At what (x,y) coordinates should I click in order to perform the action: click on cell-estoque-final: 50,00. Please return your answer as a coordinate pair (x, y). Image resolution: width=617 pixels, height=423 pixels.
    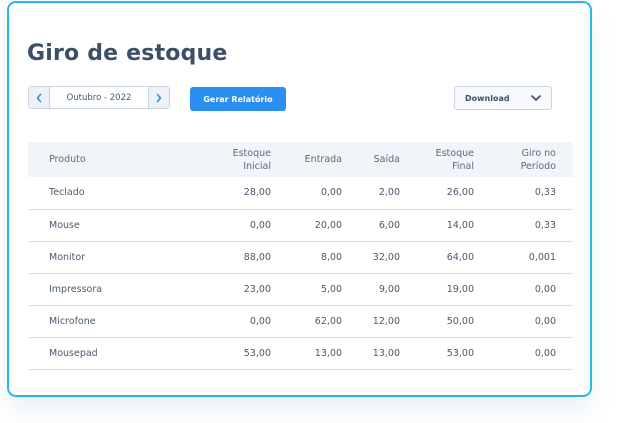
    Looking at the image, I should click on (454, 321).